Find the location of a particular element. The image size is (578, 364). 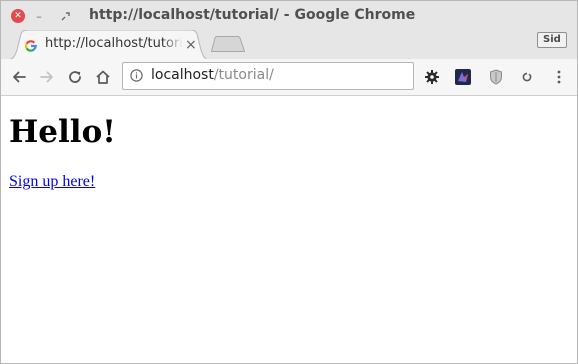

circle-extension-icon is located at coordinates (527, 77).